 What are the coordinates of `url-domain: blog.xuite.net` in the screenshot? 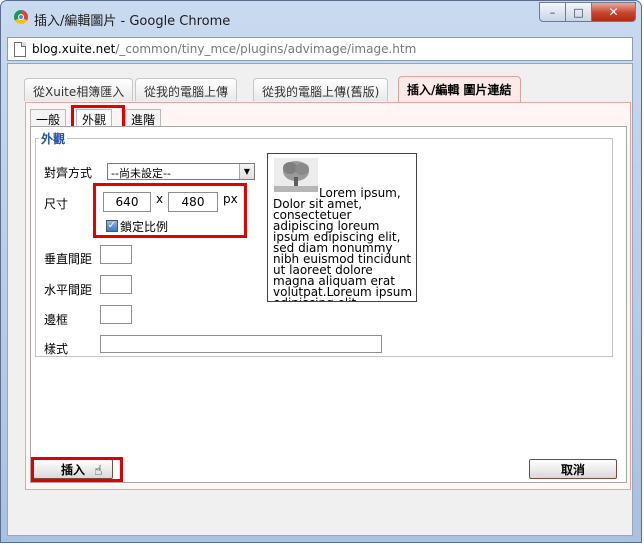 It's located at (74, 49).